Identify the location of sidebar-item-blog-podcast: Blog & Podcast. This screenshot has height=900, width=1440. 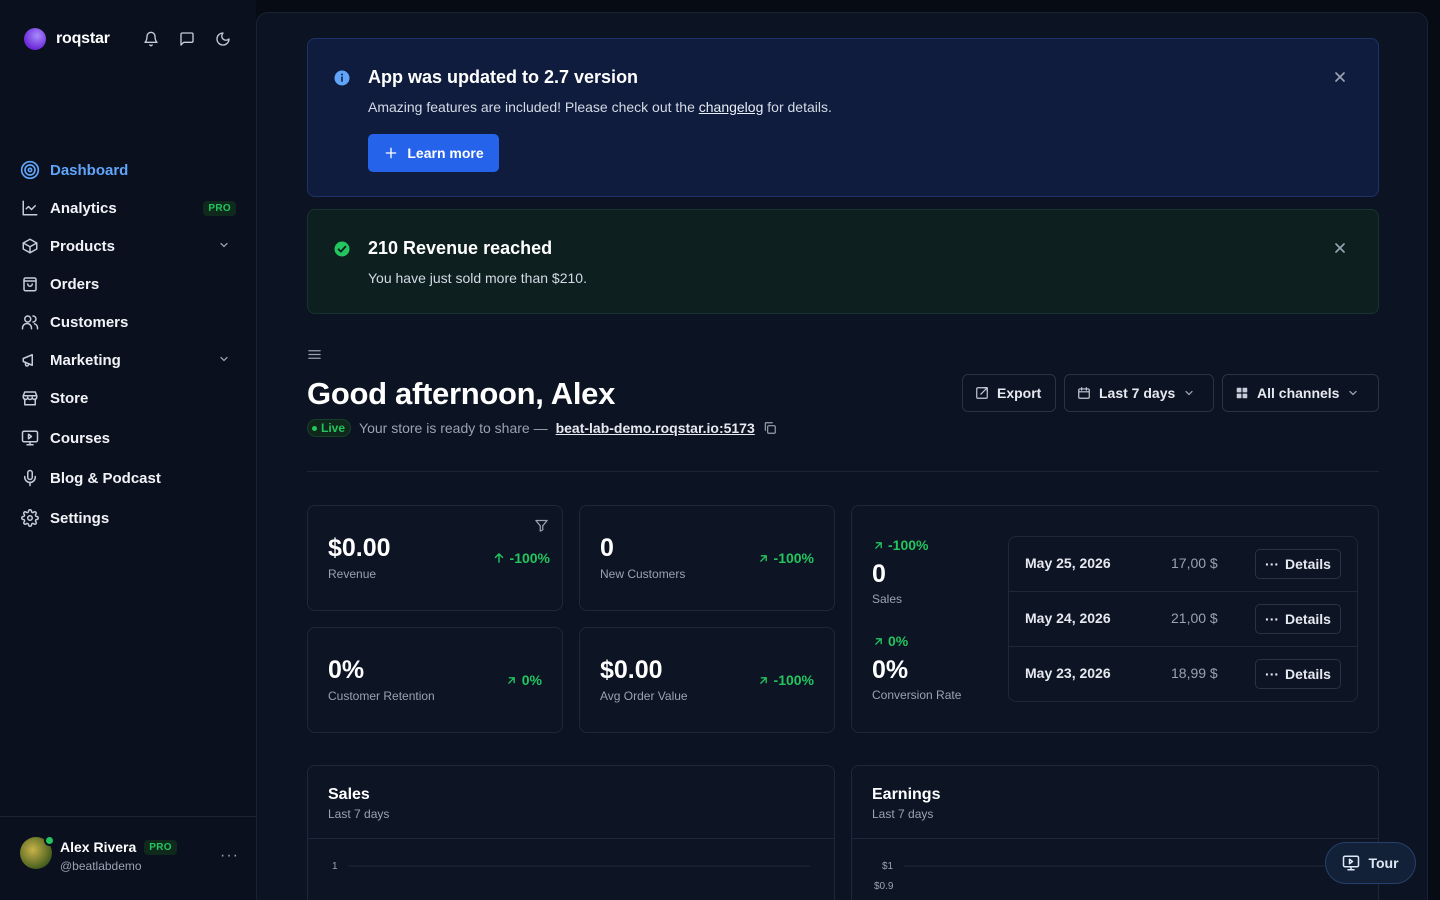
(128, 478).